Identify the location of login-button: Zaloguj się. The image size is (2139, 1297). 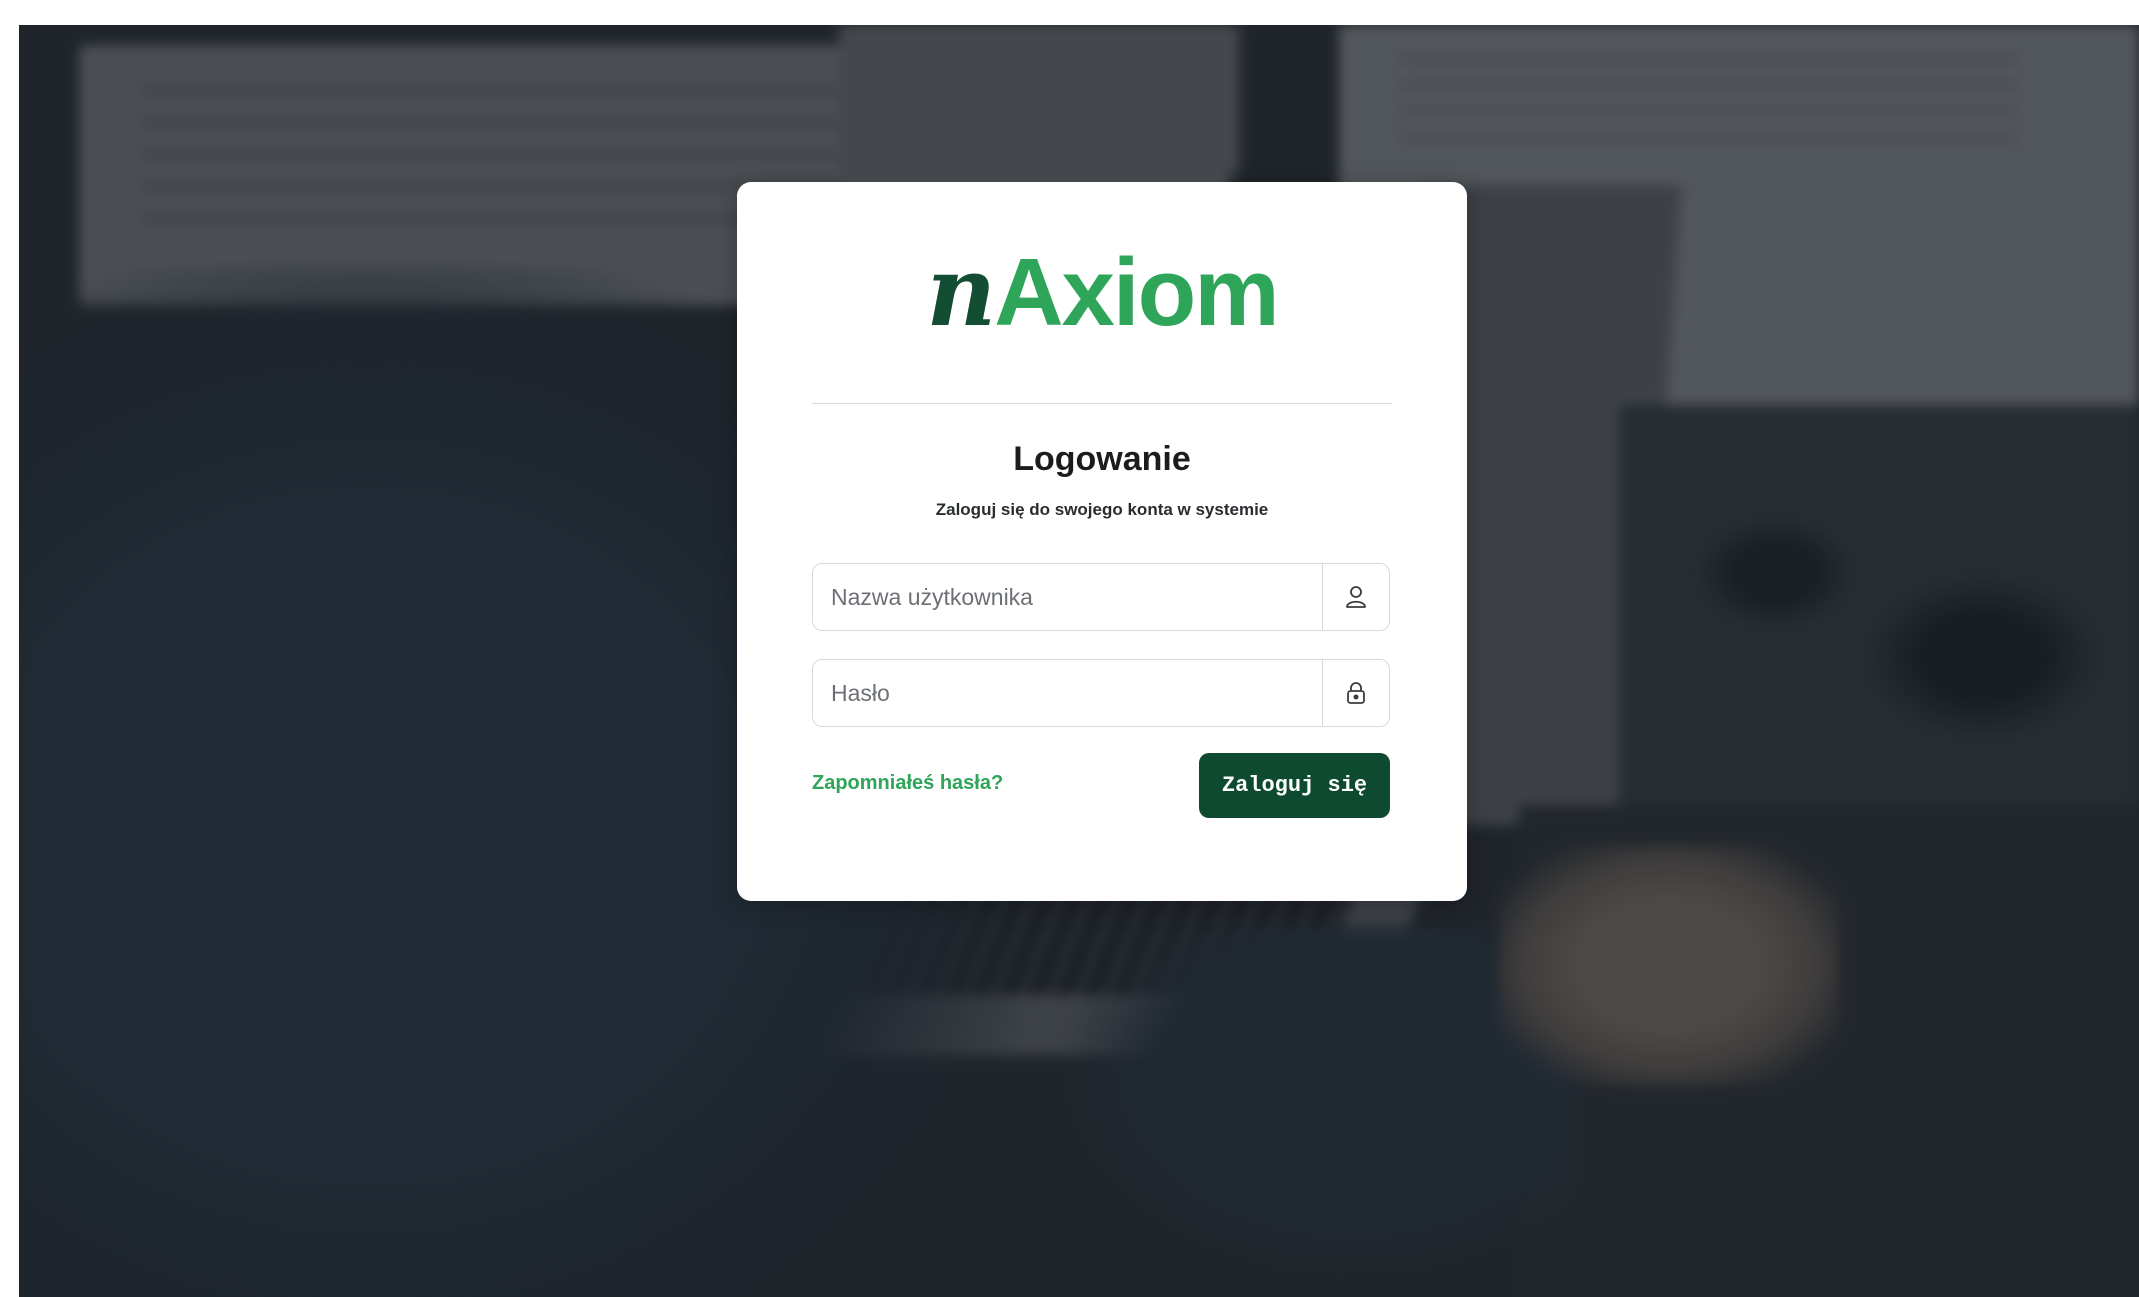
(1294, 785).